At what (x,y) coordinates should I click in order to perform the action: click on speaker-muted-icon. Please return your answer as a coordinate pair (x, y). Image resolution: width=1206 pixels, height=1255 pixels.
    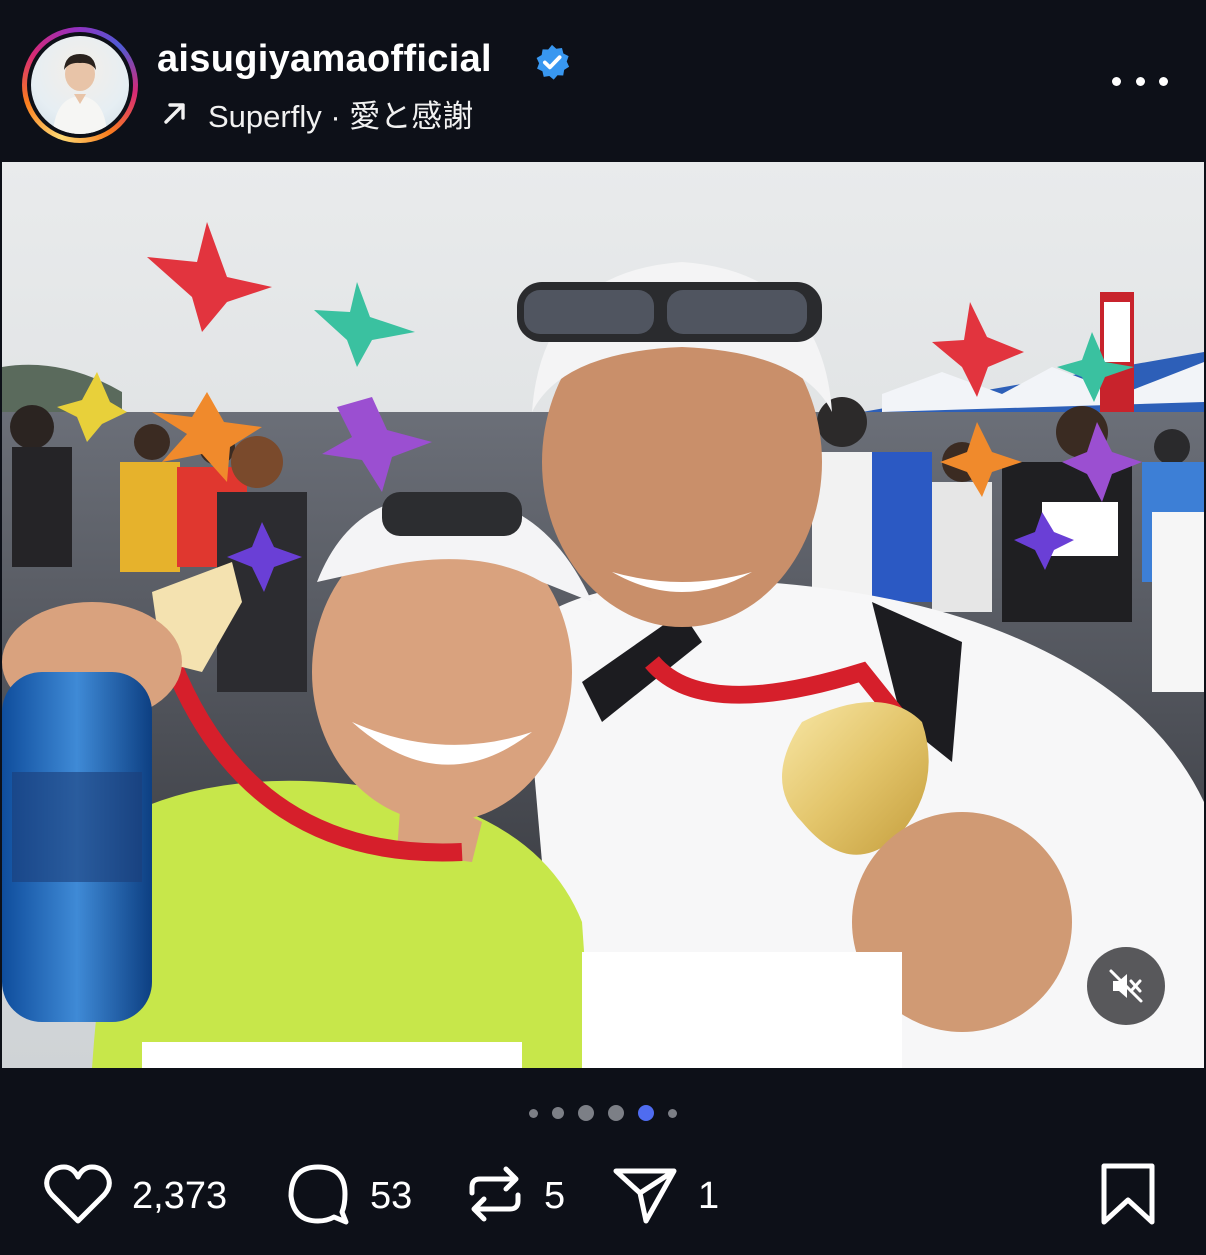
    Looking at the image, I should click on (1126, 986).